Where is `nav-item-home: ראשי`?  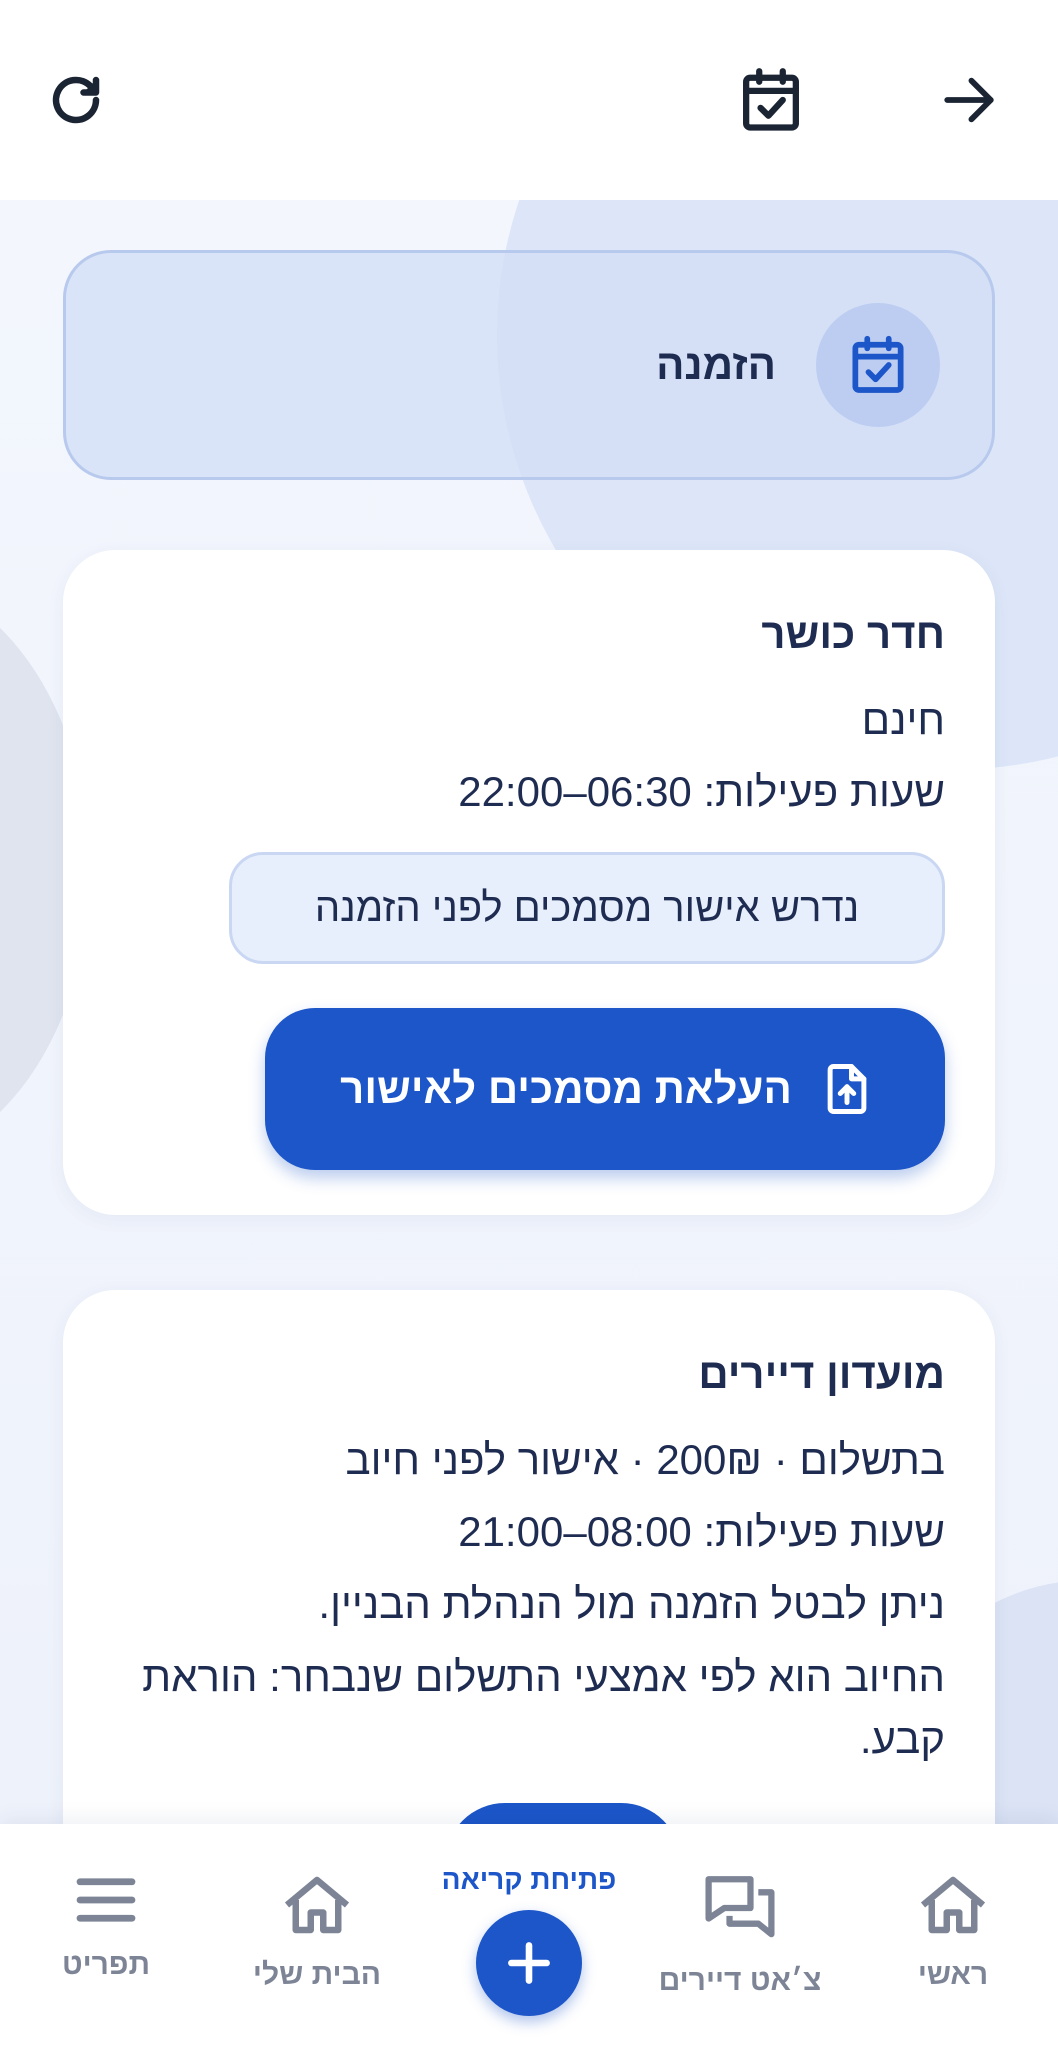 nav-item-home: ראשי is located at coordinates (945, 1933).